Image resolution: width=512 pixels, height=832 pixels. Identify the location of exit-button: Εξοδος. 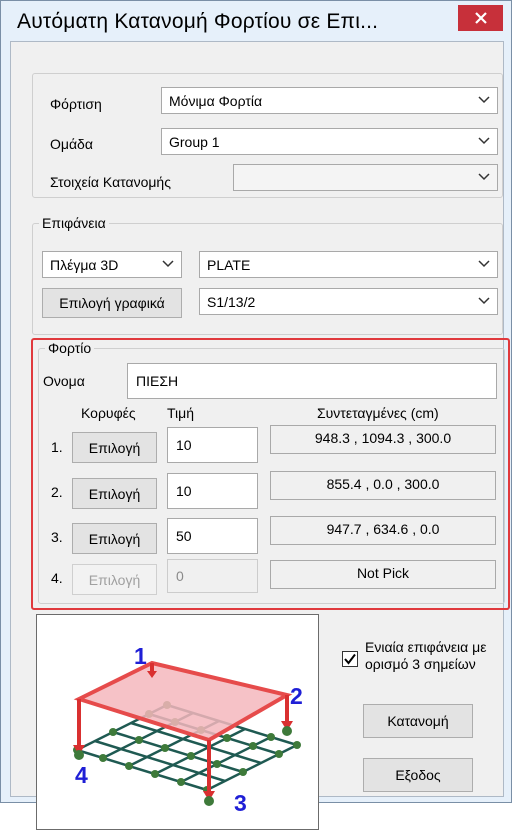
(418, 775).